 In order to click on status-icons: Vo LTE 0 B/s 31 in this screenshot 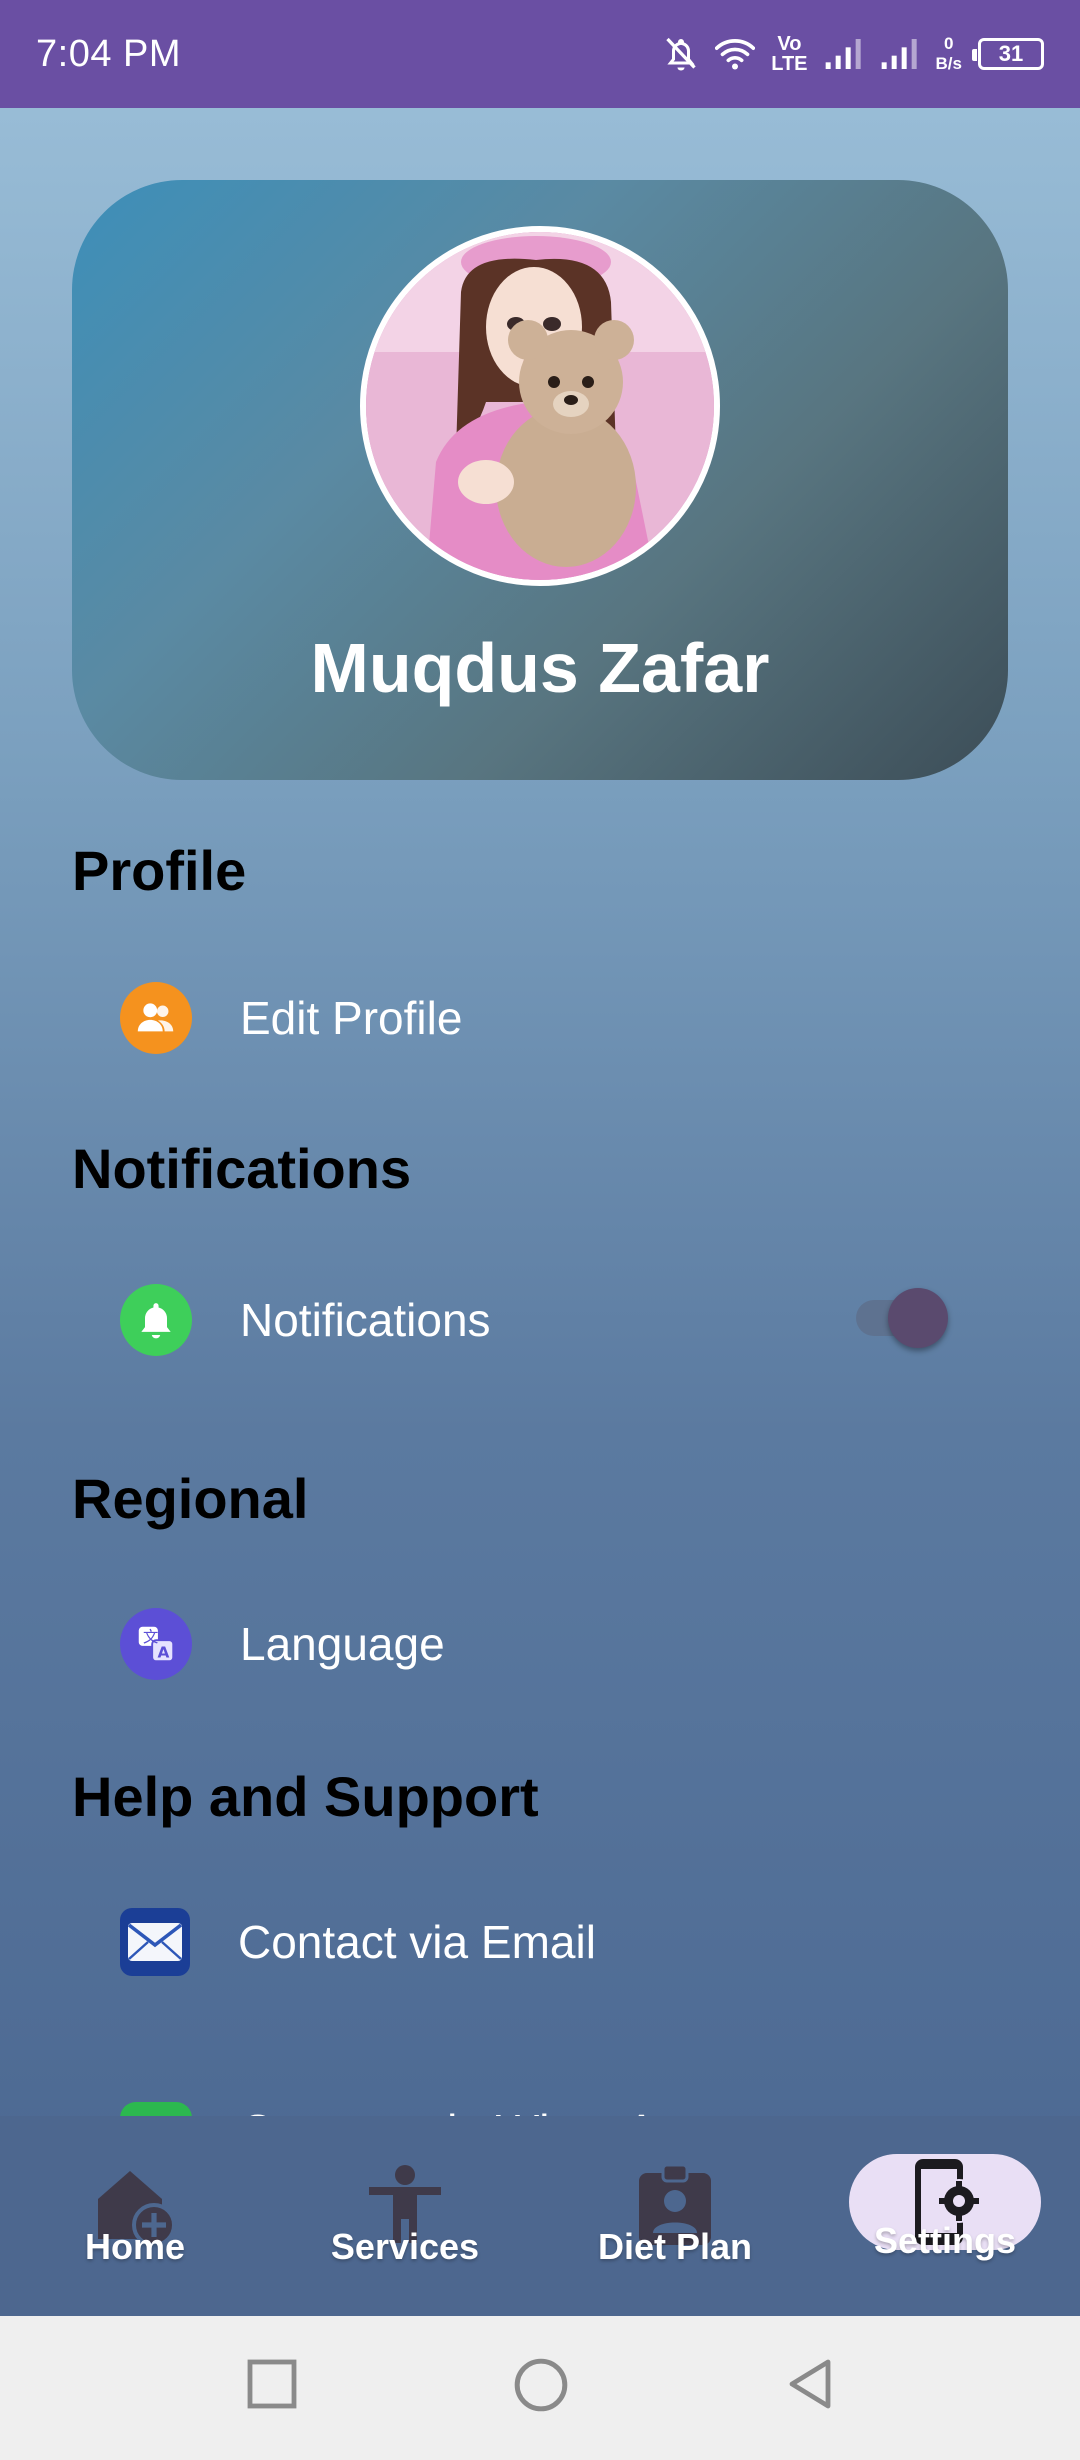, I will do `click(853, 54)`.